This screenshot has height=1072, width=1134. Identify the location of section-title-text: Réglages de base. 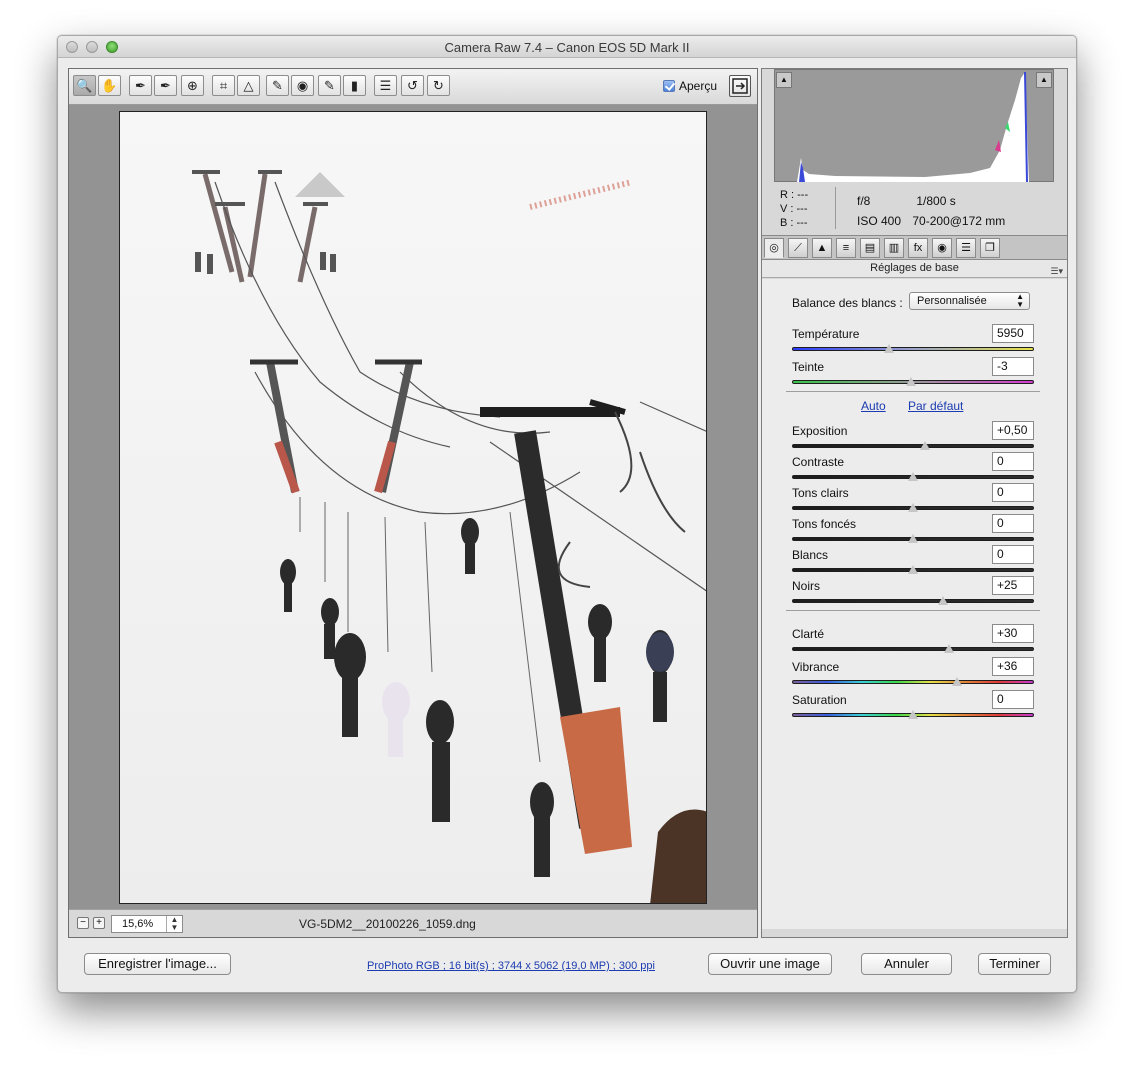
(914, 268).